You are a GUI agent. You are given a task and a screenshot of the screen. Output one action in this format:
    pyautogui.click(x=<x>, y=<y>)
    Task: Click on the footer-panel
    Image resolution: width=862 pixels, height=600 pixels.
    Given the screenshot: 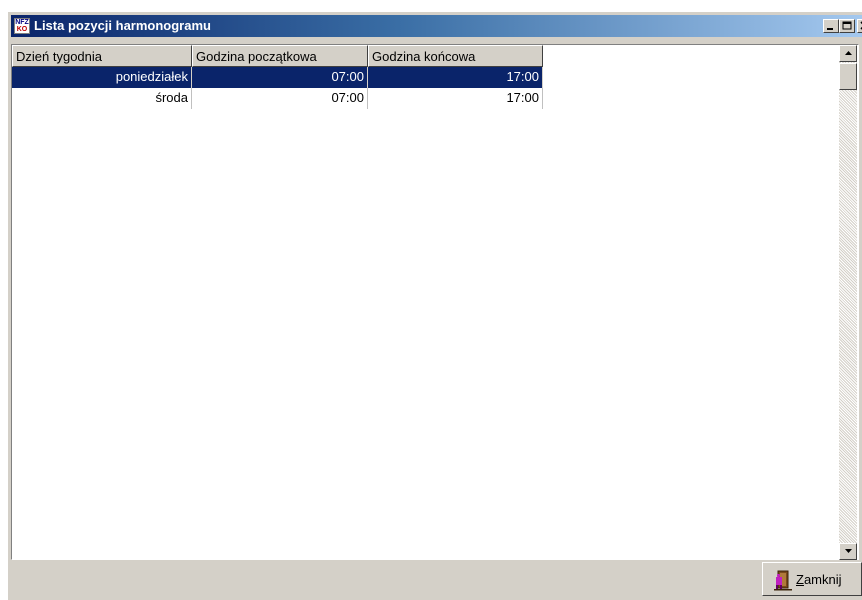 What is the action you would take?
    pyautogui.click(x=435, y=580)
    